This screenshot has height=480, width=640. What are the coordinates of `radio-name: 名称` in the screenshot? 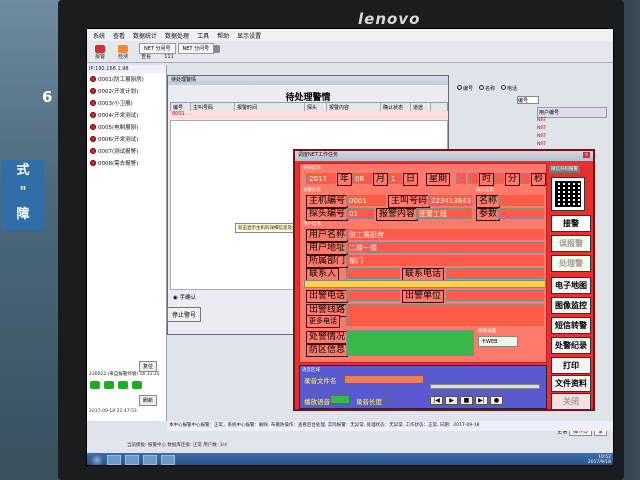 It's located at (487, 88).